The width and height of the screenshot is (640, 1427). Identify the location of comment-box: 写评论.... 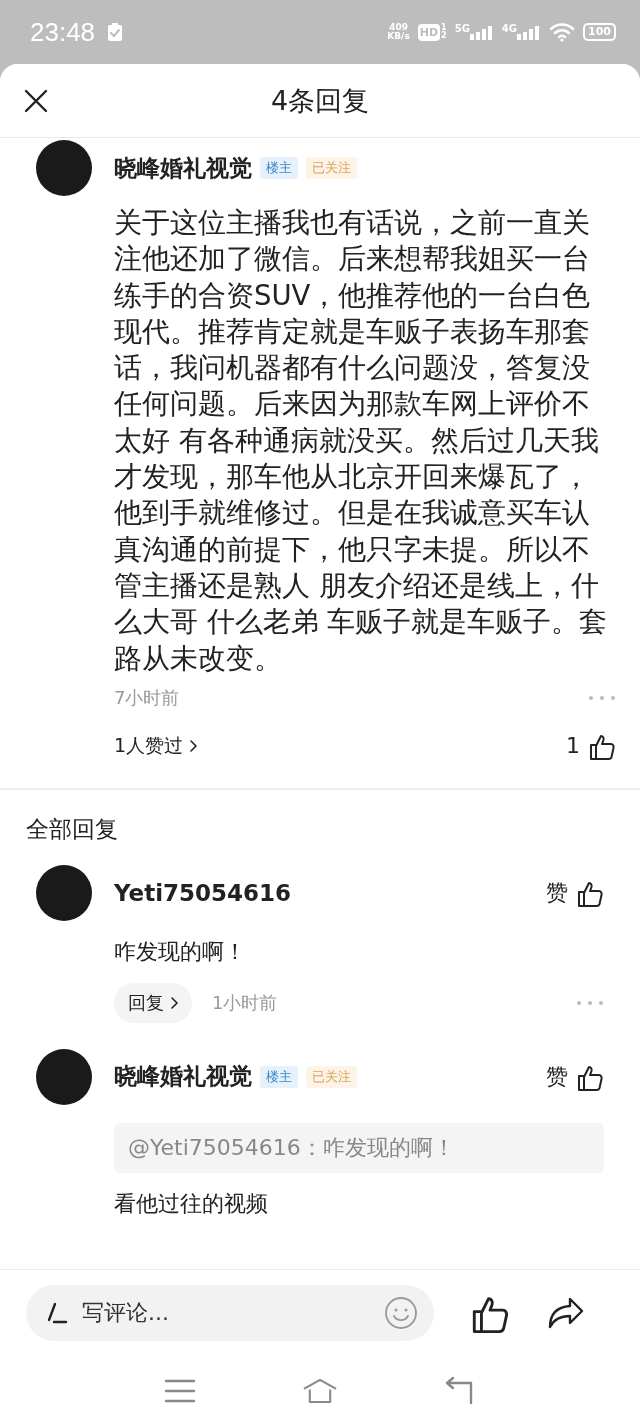
(230, 1312).